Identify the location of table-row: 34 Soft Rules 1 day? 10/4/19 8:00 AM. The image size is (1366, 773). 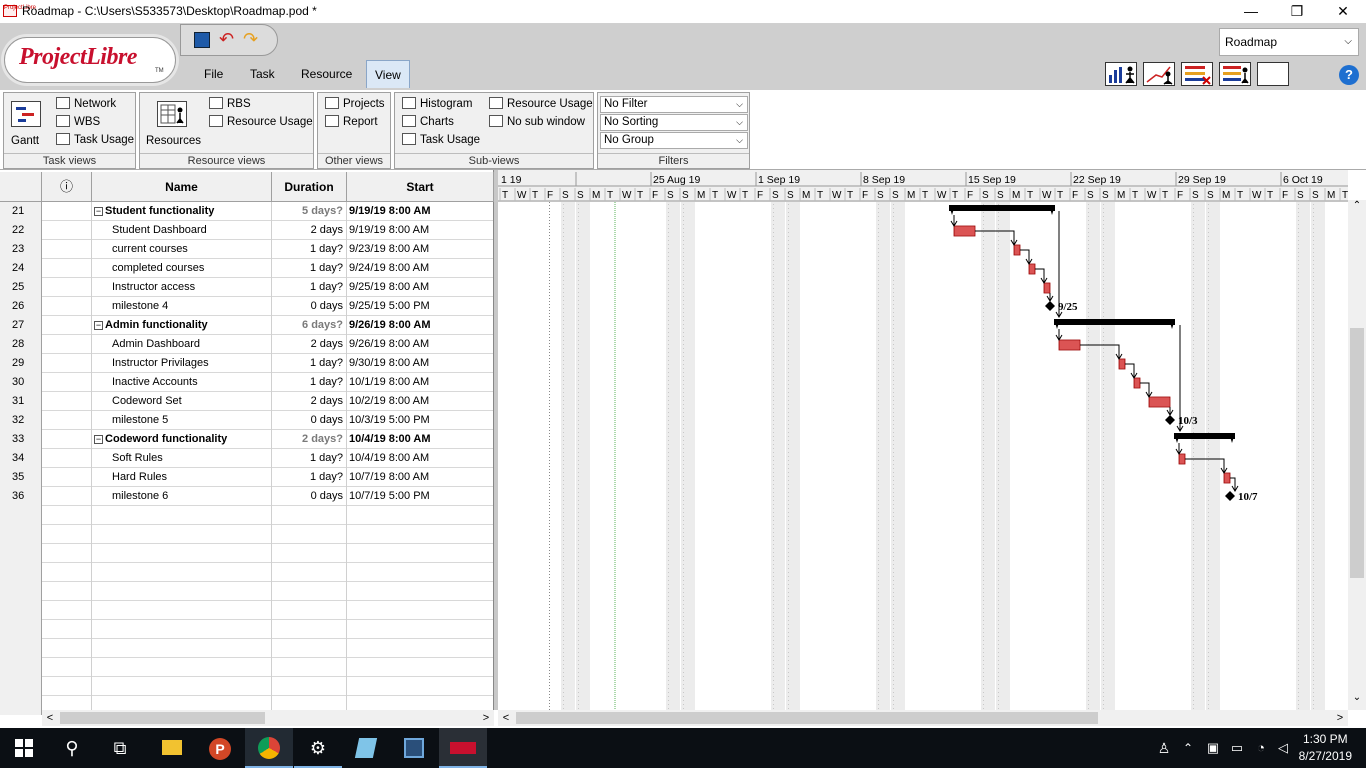
(246, 458).